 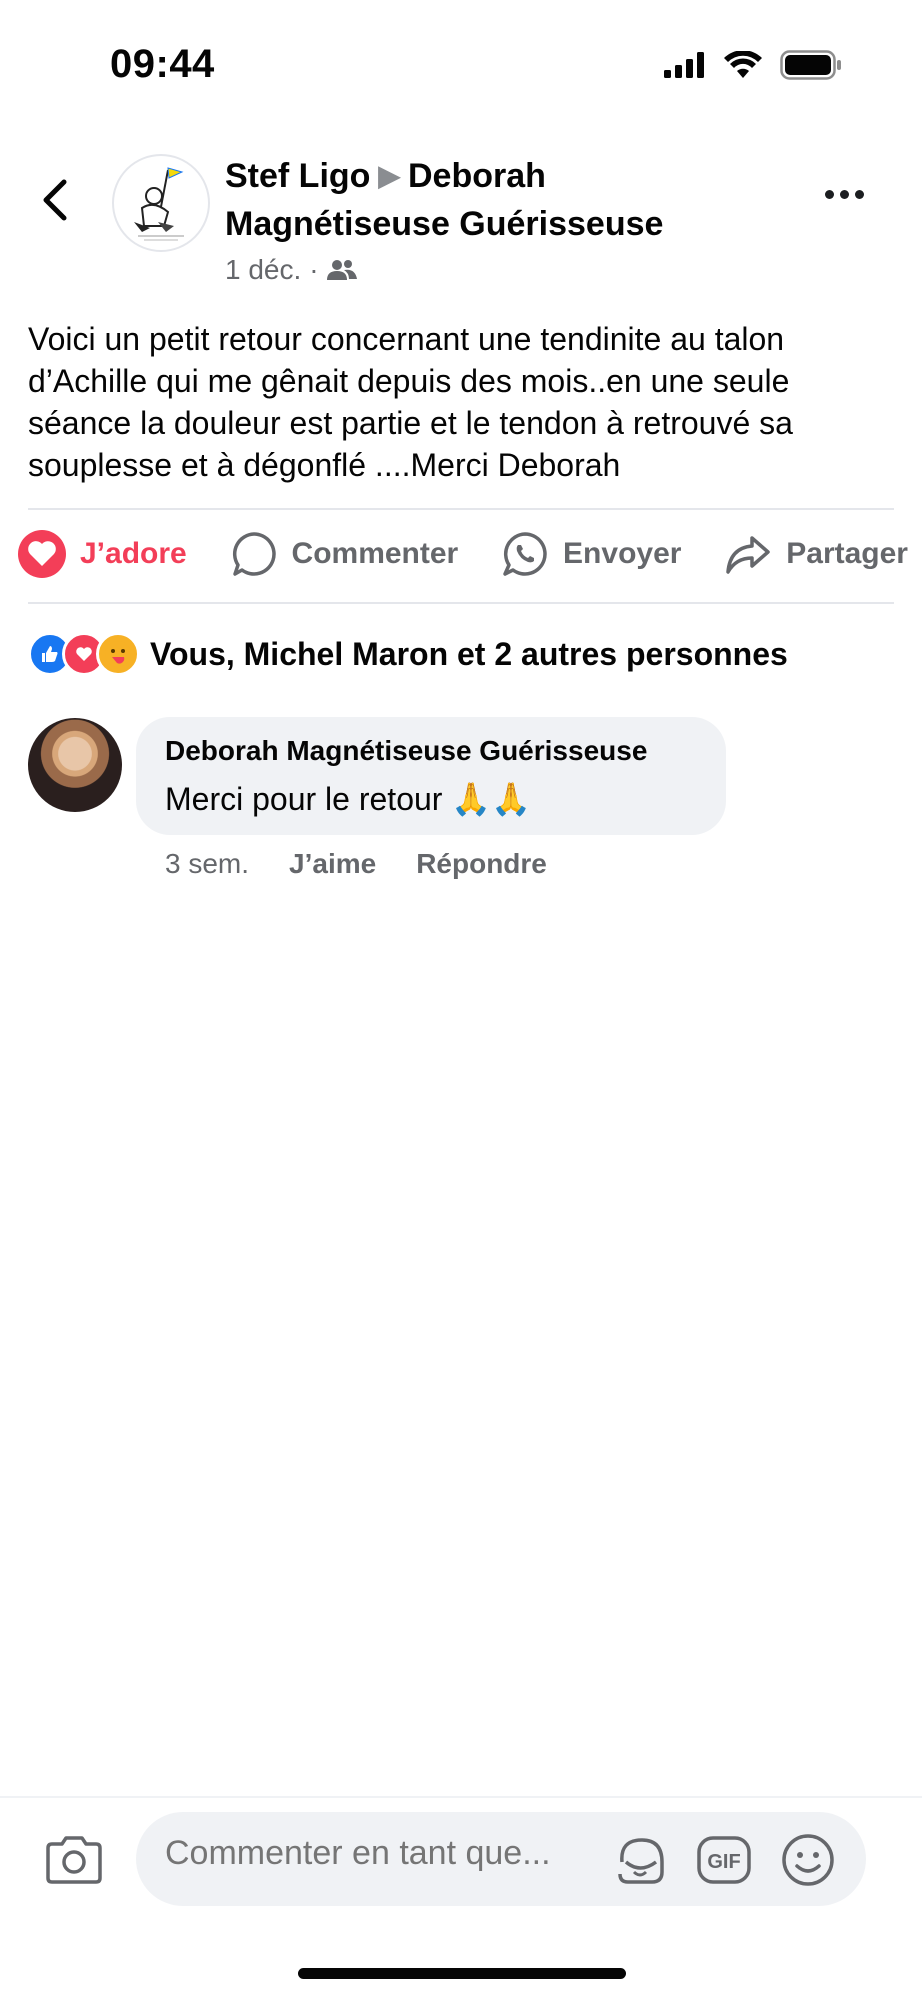 What do you see at coordinates (481, 864) in the screenshot?
I see `comment-reply-button: Répondre` at bounding box center [481, 864].